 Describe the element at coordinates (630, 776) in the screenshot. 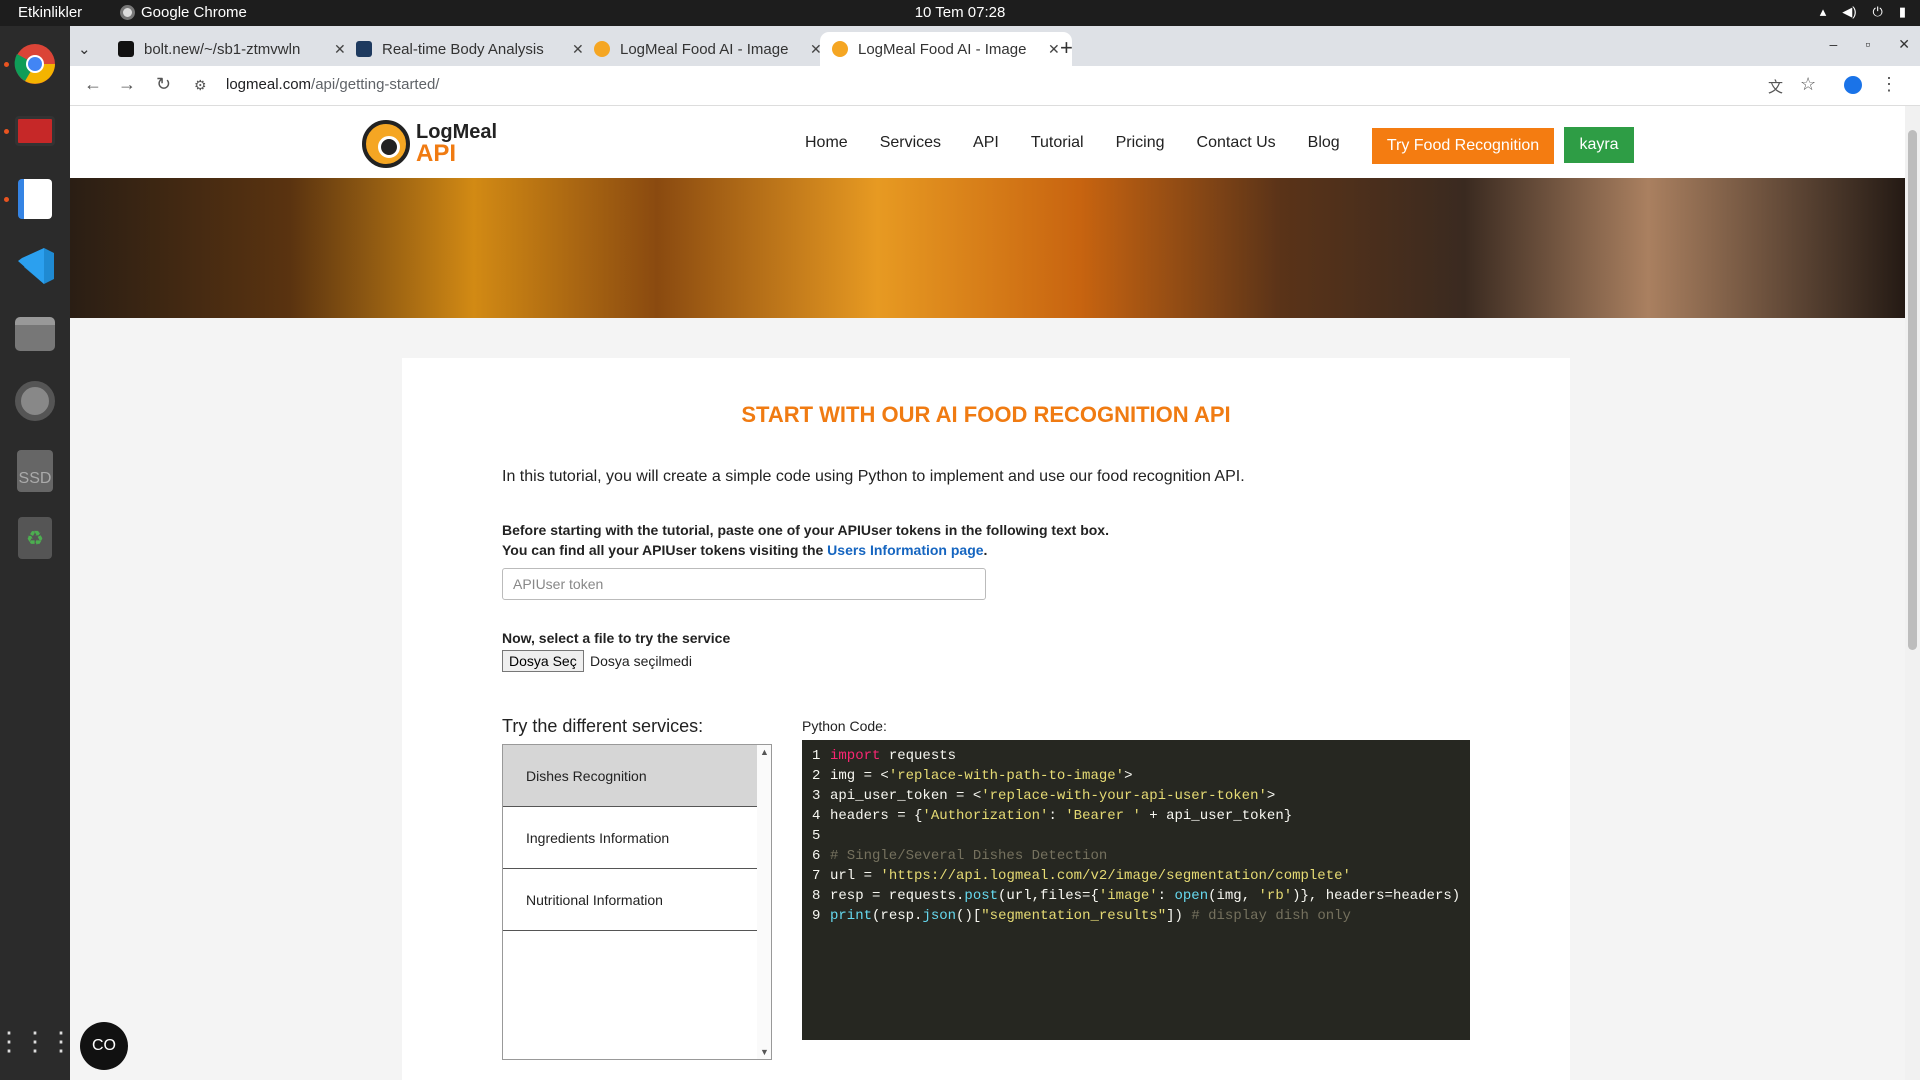

I see `service-dishes-recognition: Dishes Recognition` at that location.